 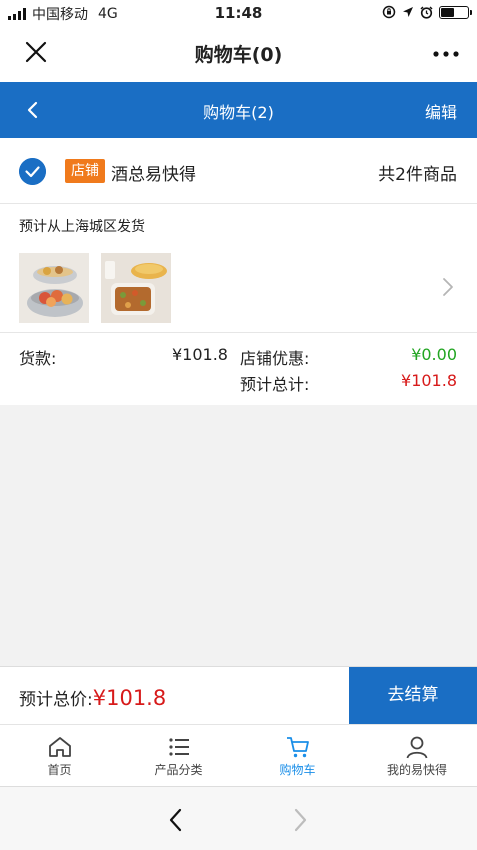 I want to click on shipping-origin: 预计从上海城区发货, so click(x=82, y=227).